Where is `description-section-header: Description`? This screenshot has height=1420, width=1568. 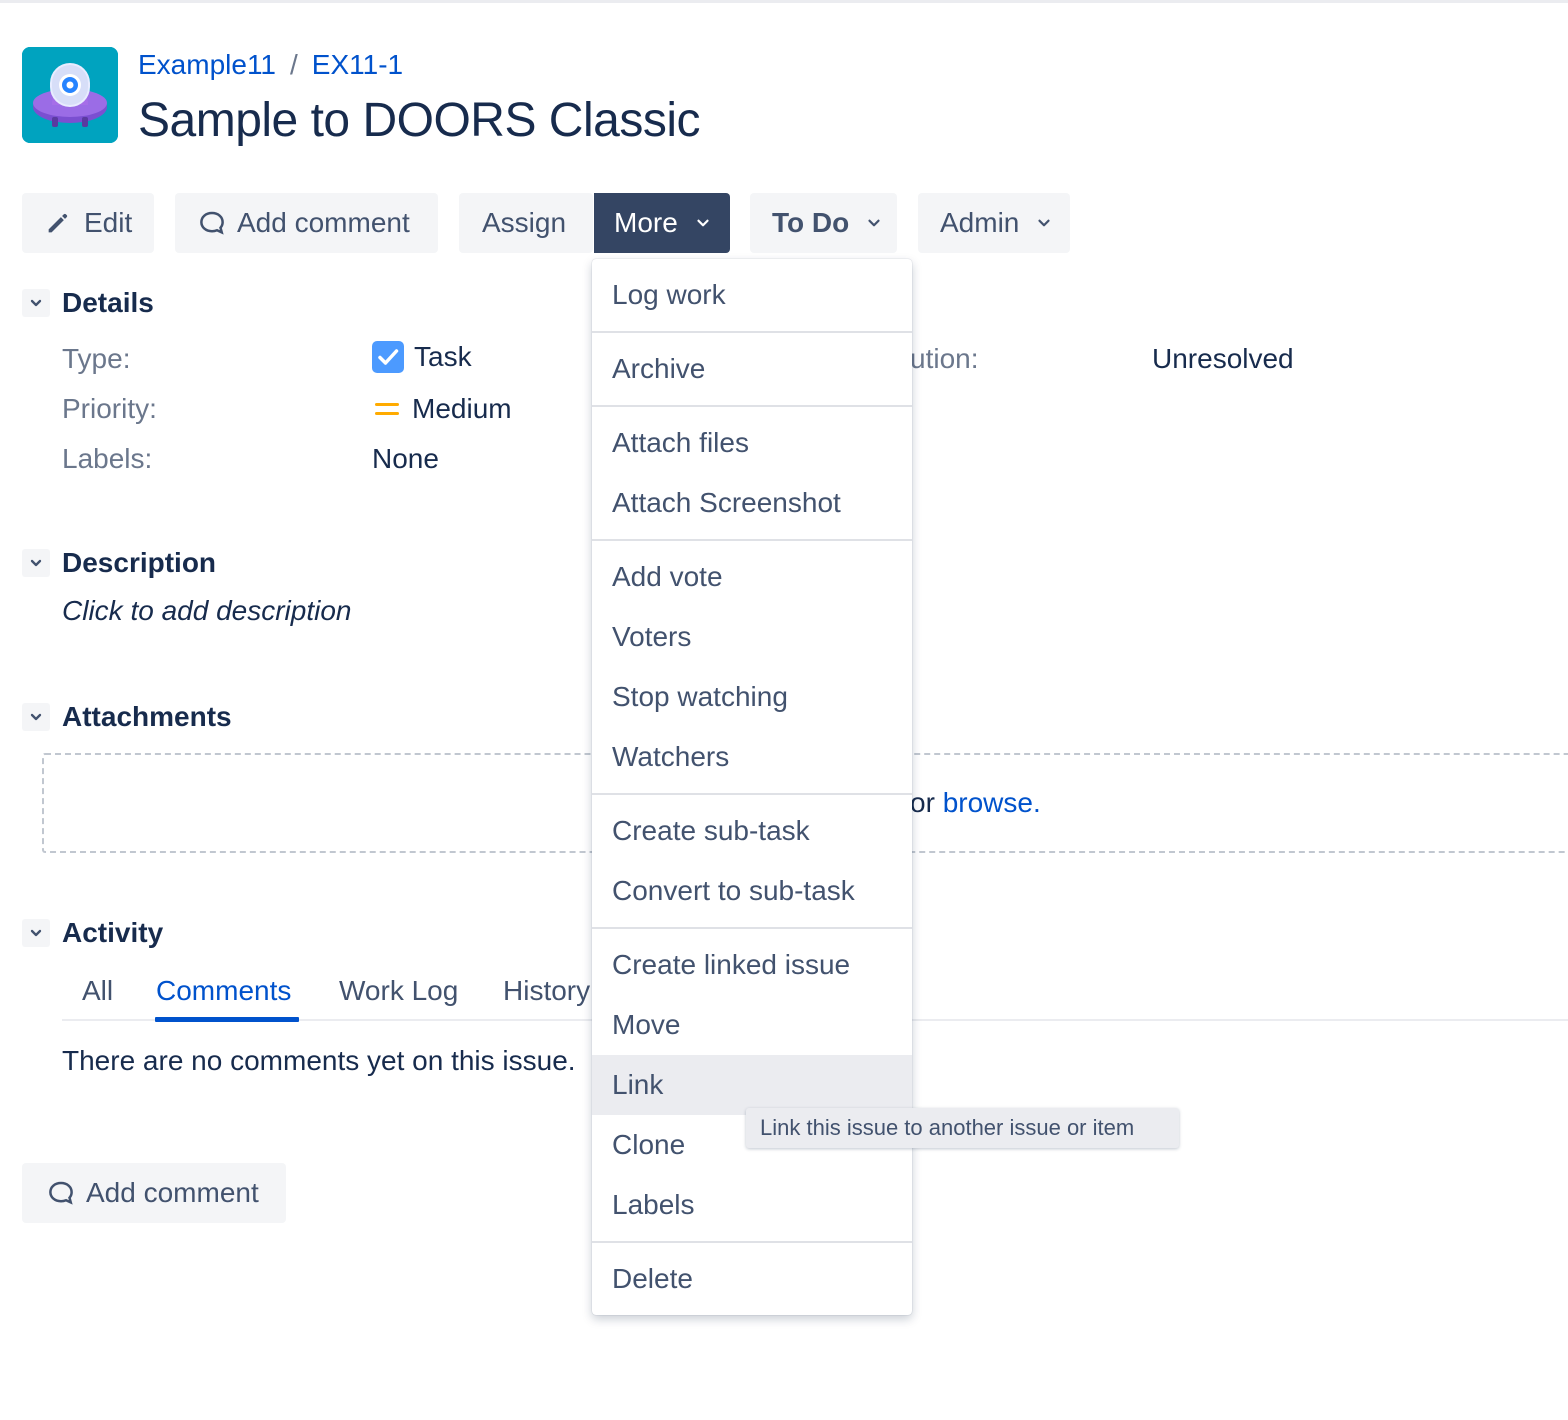 description-section-header: Description is located at coordinates (119, 563).